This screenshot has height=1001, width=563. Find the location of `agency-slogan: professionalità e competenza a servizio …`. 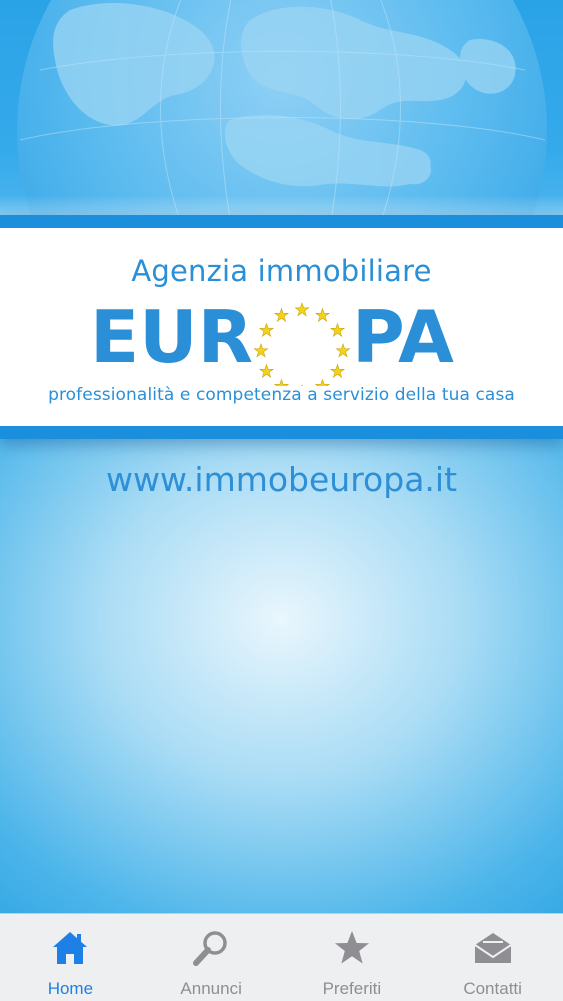

agency-slogan: professionalità e competenza a servizio … is located at coordinates (281, 395).